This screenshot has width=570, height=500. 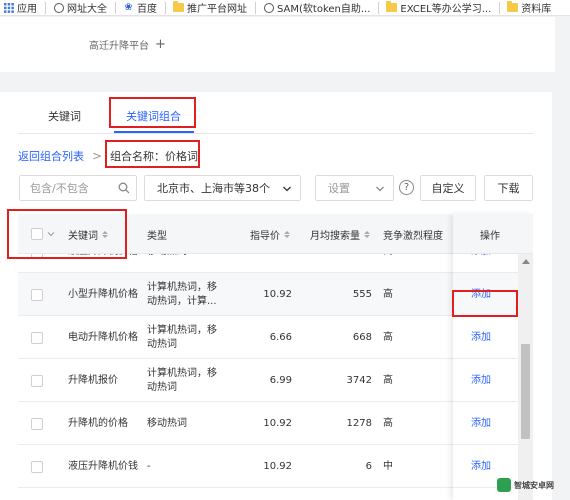 I want to click on platform-card: 高迁升降平台 +, so click(x=277, y=44).